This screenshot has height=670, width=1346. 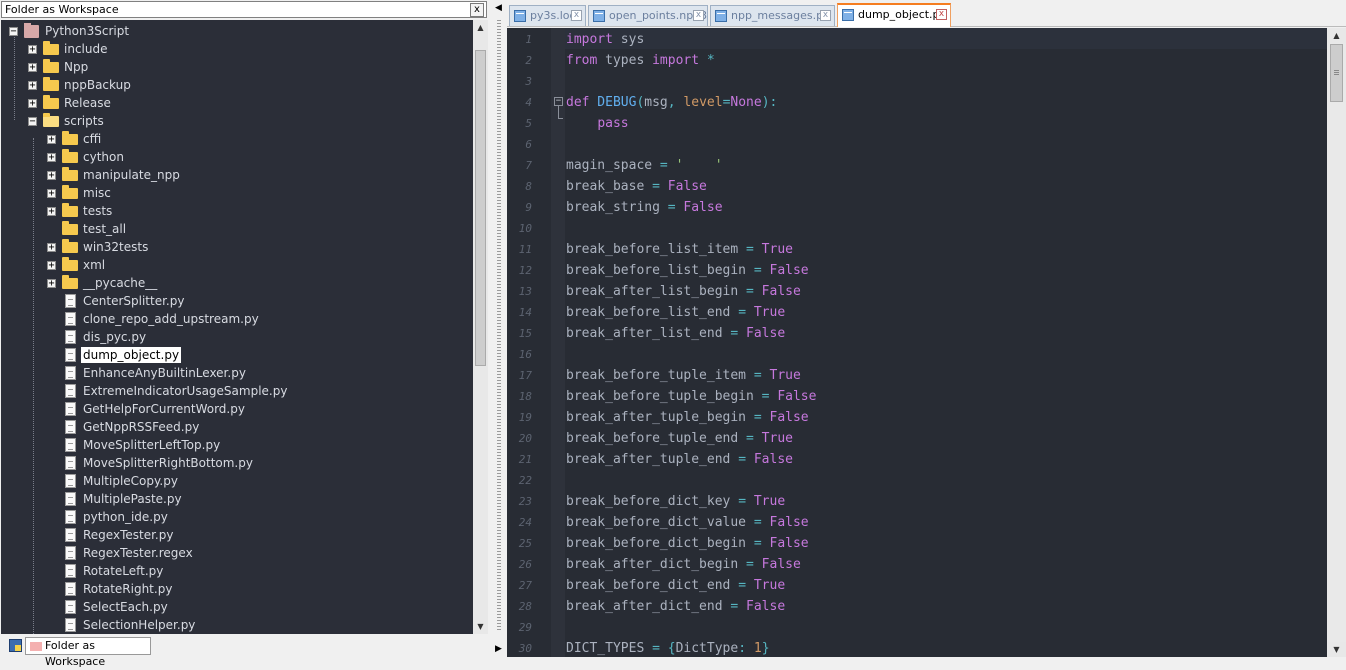 I want to click on tree-file-item: RegexTester.regex, so click(x=237, y=553).